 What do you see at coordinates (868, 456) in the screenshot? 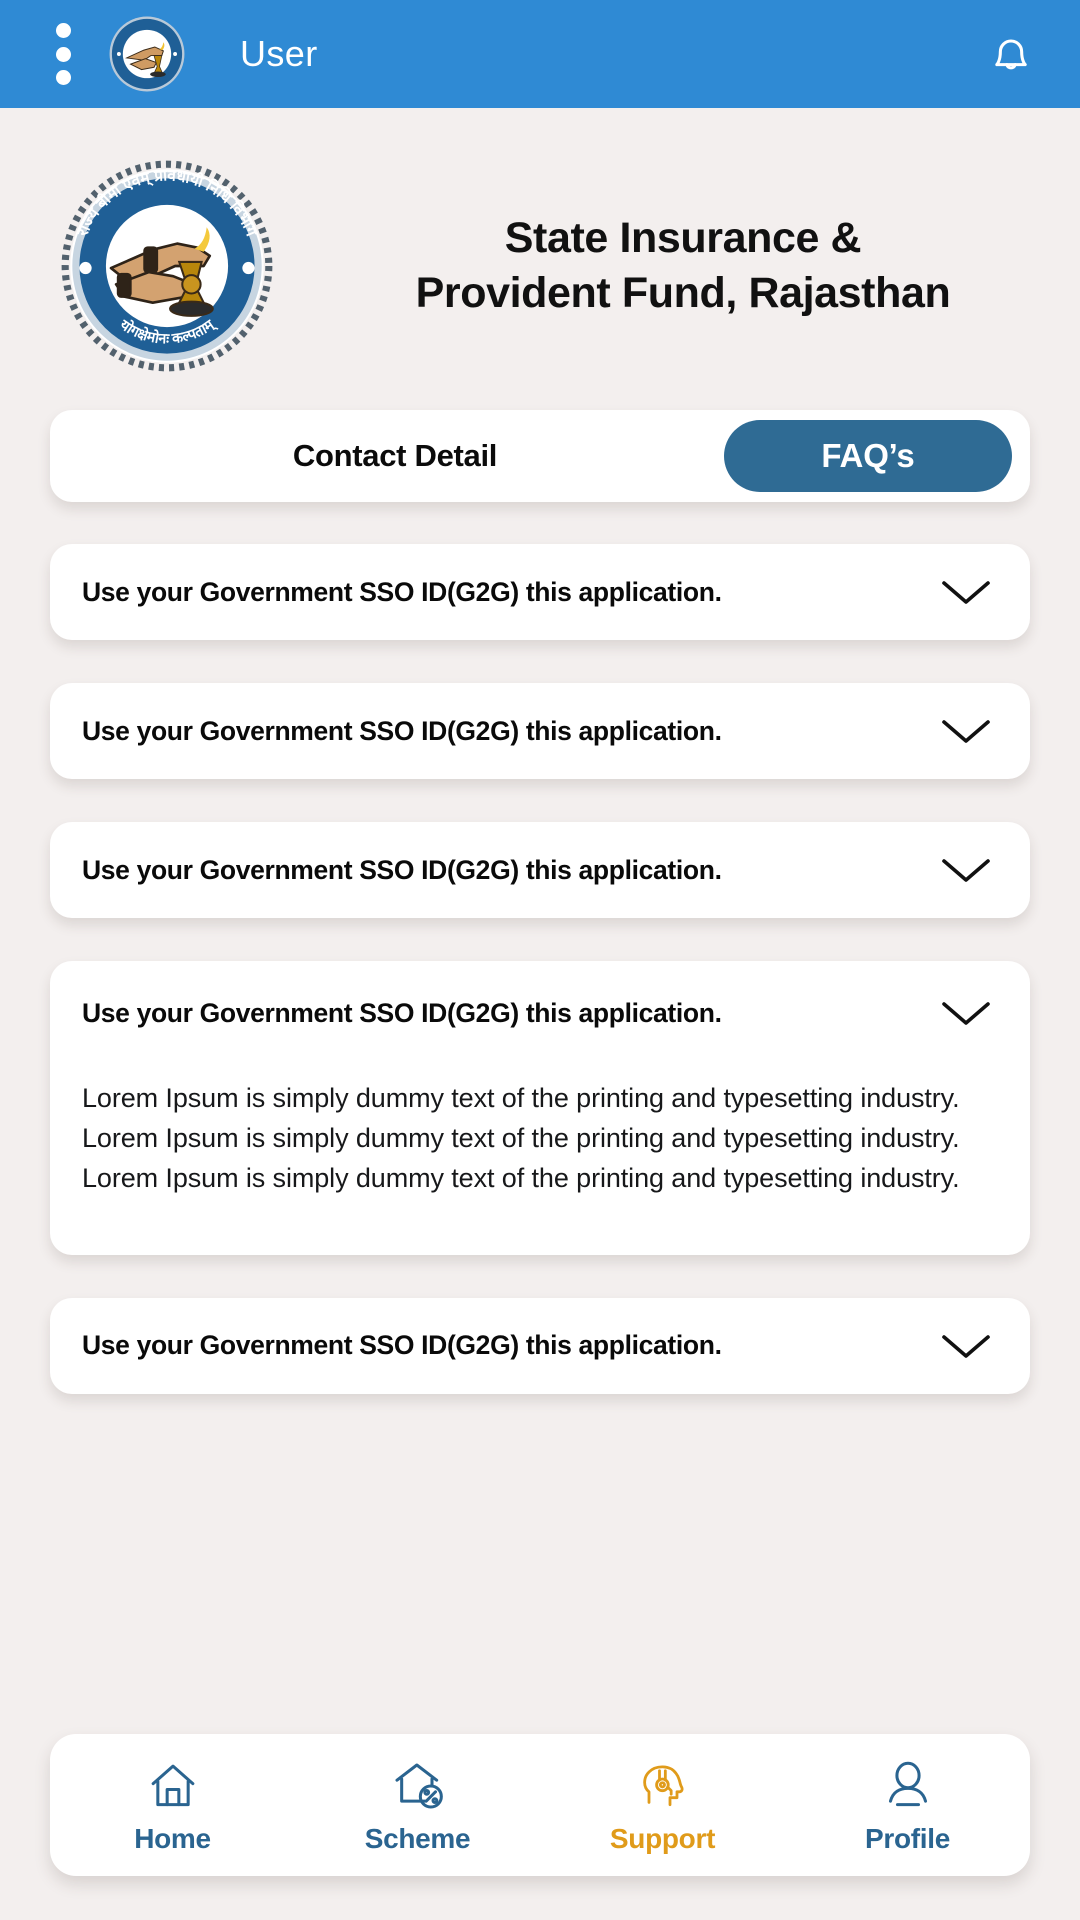
I see `tab-faqs: FAQ’s` at bounding box center [868, 456].